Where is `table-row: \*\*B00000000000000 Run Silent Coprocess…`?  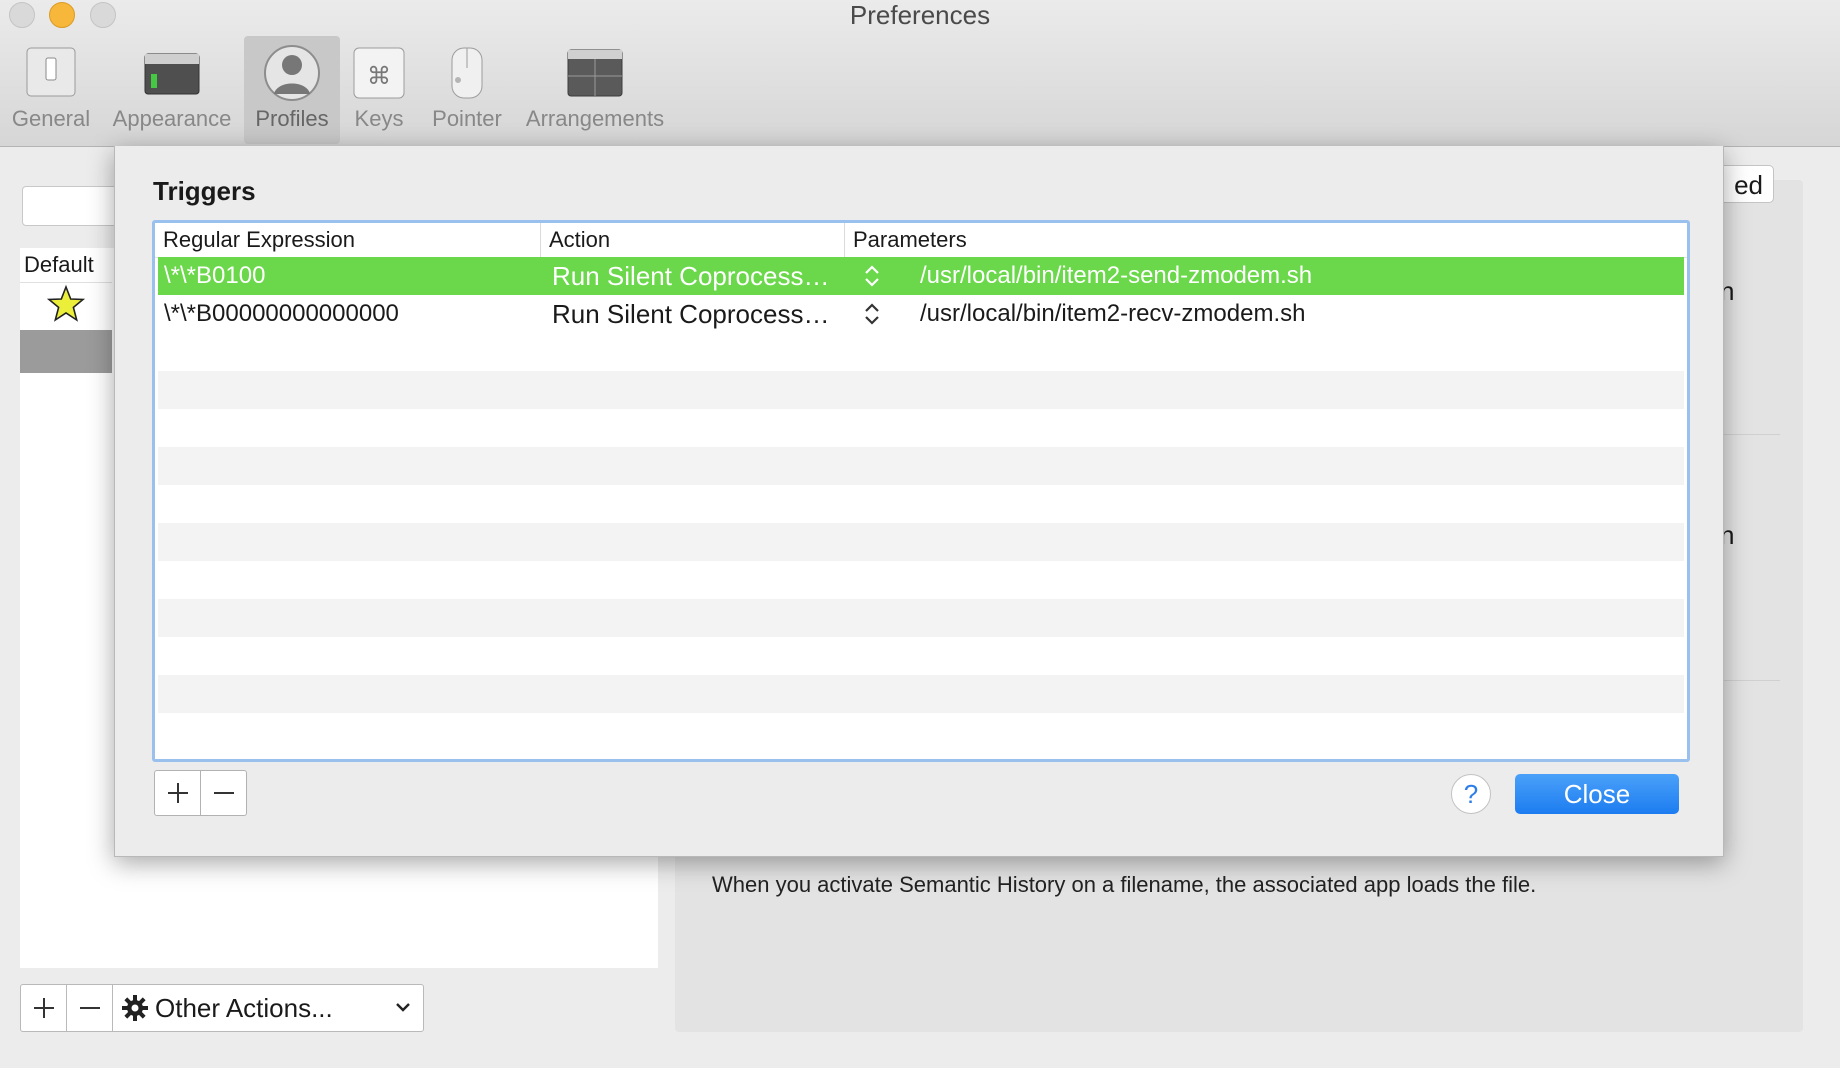
table-row: \*\*B00000000000000 Run Silent Coprocess… is located at coordinates (921, 314).